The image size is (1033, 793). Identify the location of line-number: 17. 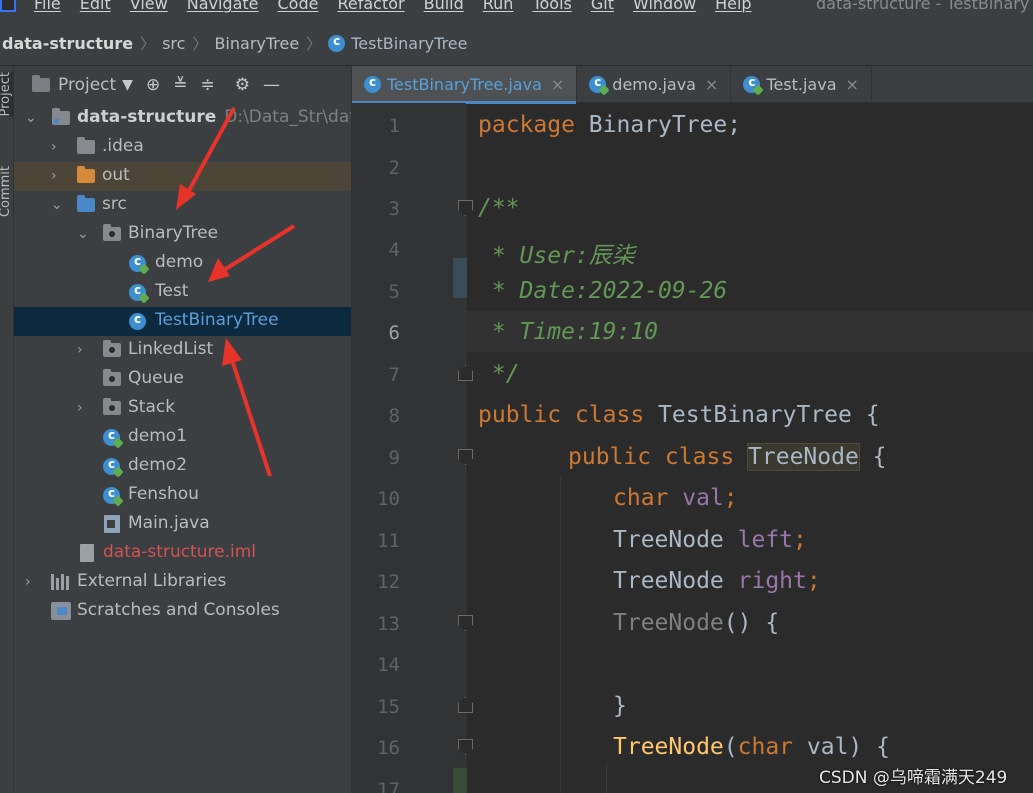
(388, 786).